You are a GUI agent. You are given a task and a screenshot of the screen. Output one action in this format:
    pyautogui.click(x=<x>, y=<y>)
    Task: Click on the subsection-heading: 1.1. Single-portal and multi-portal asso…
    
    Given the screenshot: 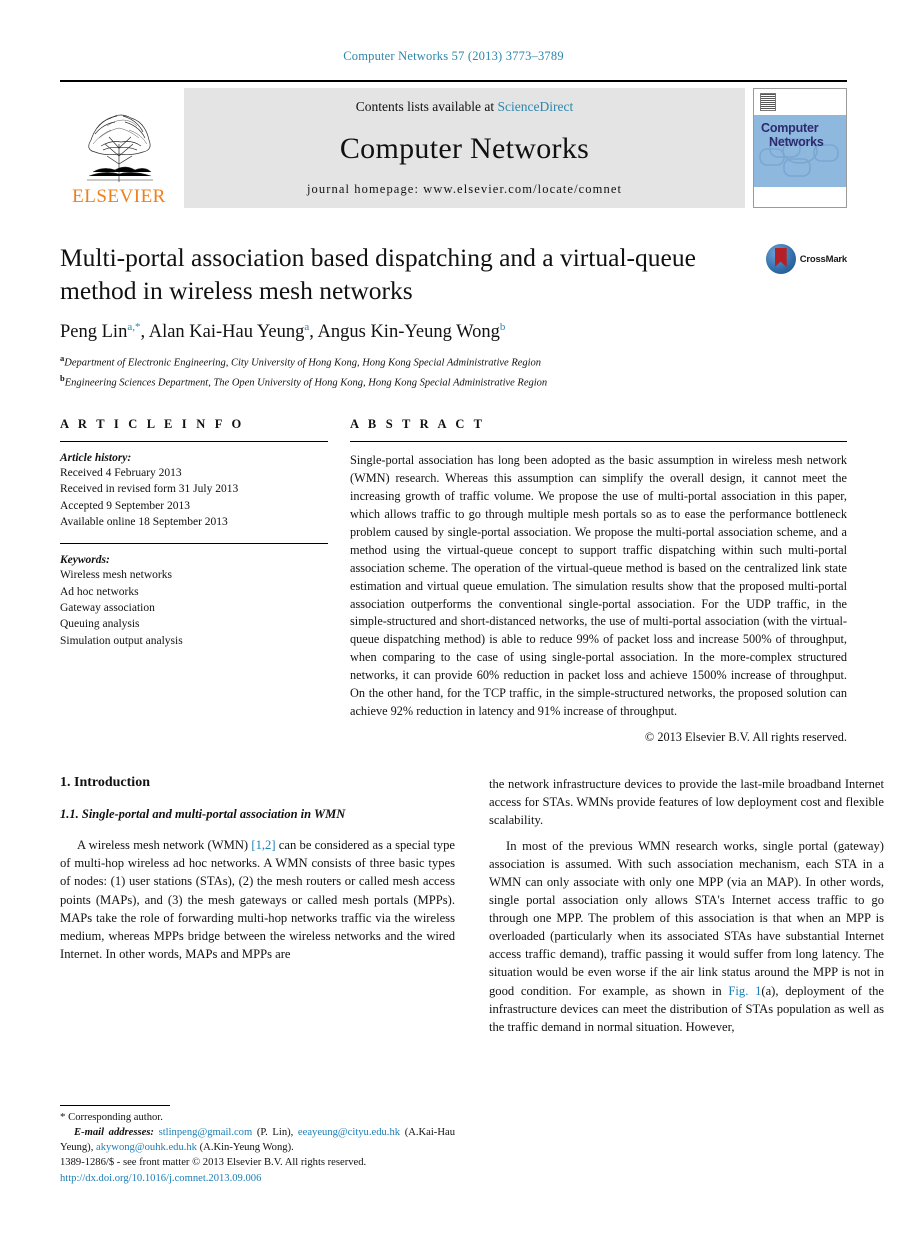 What is the action you would take?
    pyautogui.click(x=203, y=814)
    